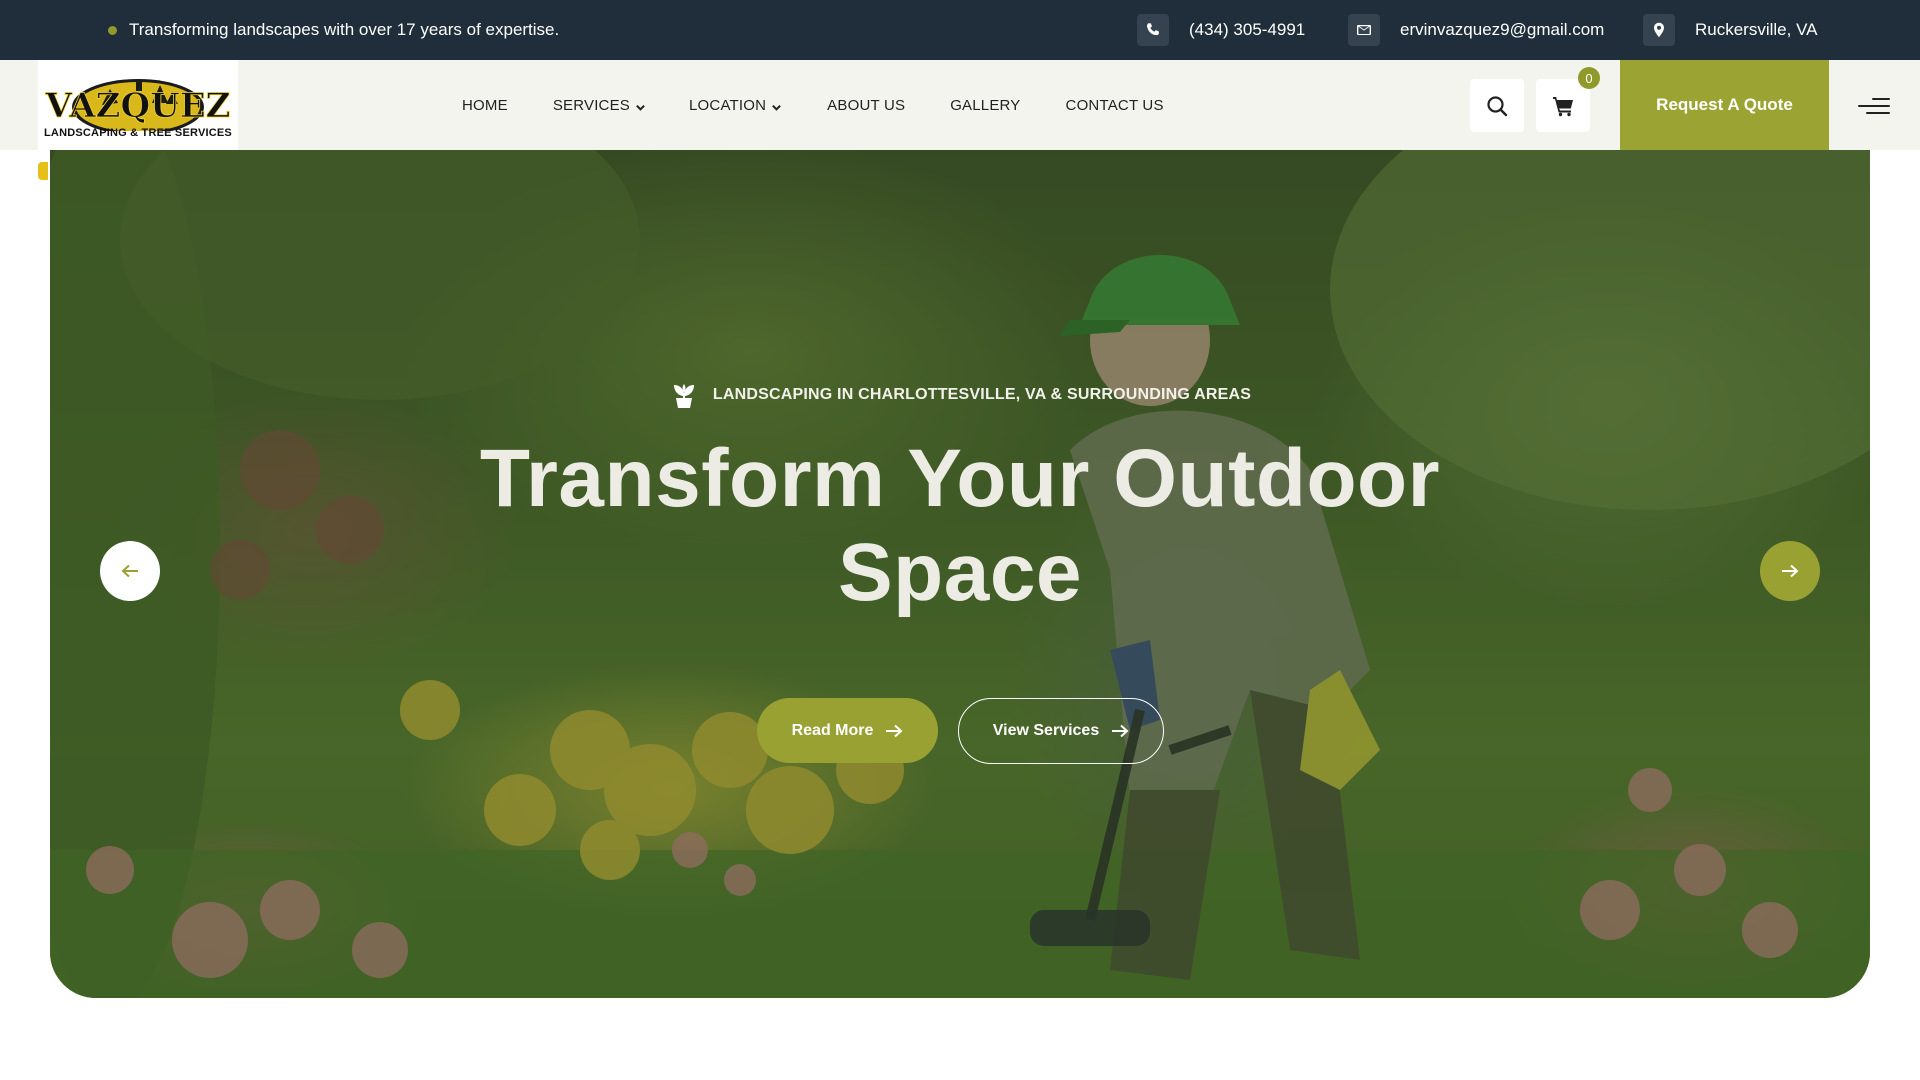 Image resolution: width=1920 pixels, height=1080 pixels. What do you see at coordinates (1247, 29) in the screenshot?
I see `phone-text: (434) 305-4991` at bounding box center [1247, 29].